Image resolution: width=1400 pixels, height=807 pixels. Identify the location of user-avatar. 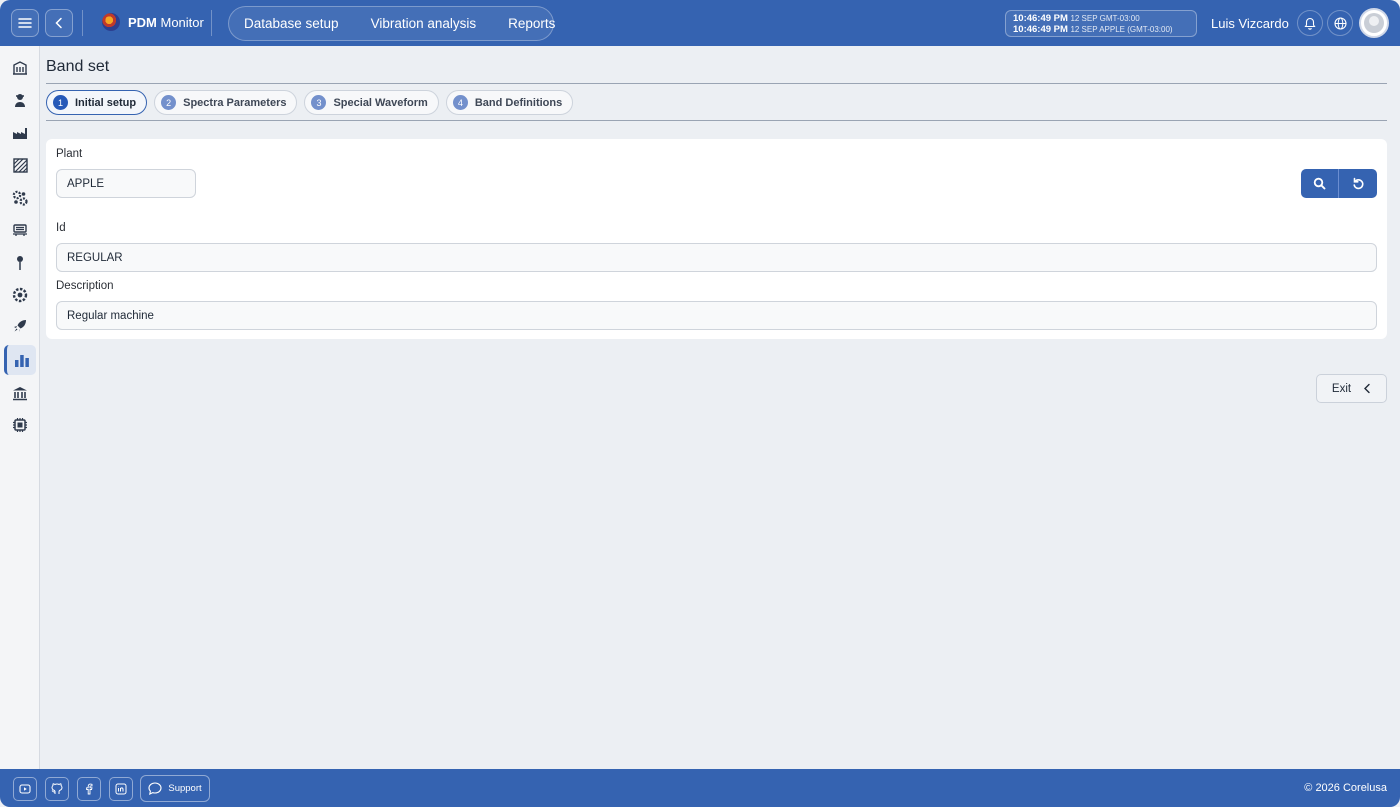
(1374, 23).